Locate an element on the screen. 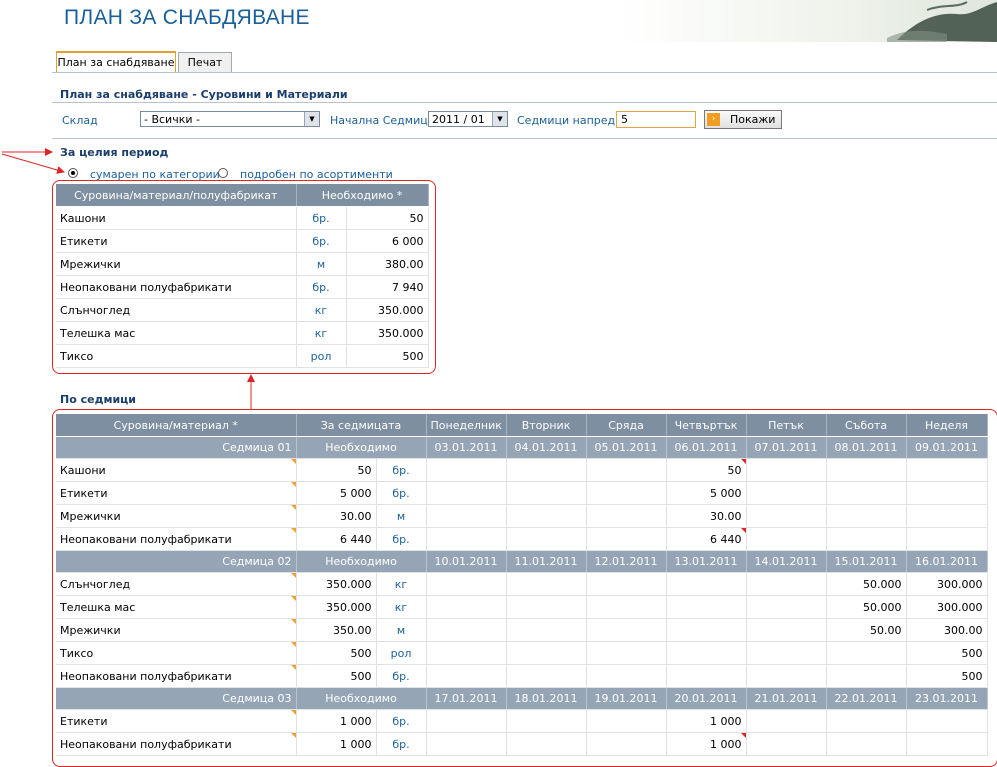  weekly-header-monday: Понеделник is located at coordinates (466, 425).